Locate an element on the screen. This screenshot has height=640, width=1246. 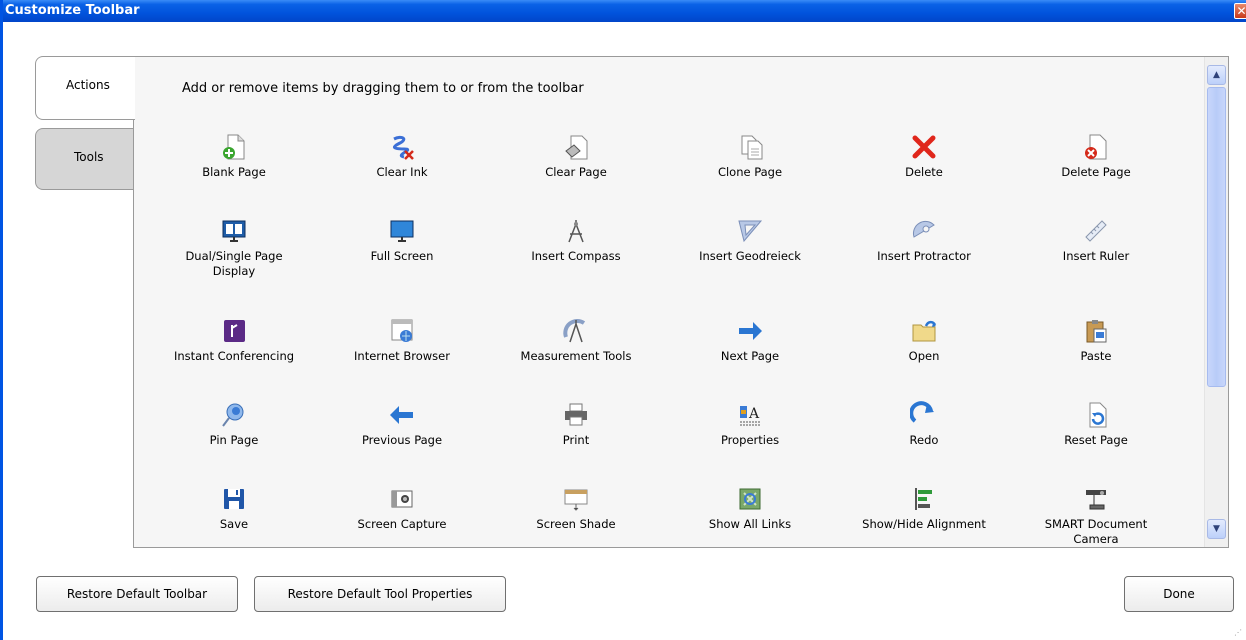
close-icon: ✕ is located at coordinates (1241, 11).